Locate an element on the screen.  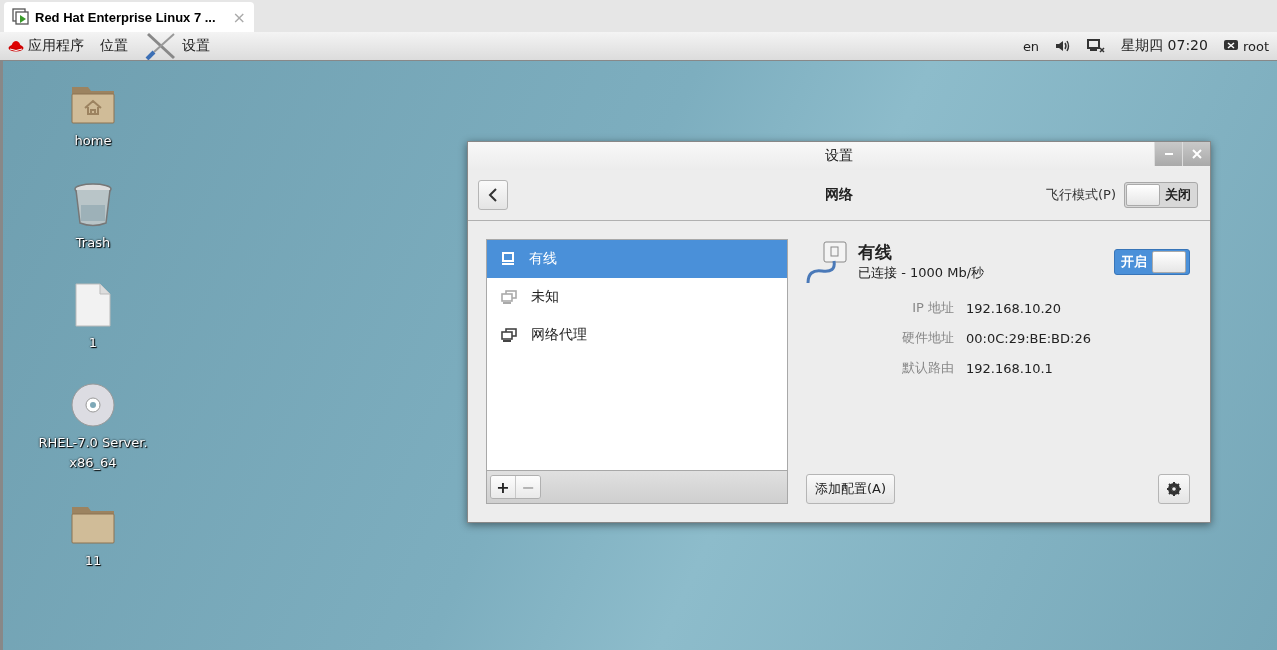
desktop-icon-label: 1 is located at coordinates (93, 343).